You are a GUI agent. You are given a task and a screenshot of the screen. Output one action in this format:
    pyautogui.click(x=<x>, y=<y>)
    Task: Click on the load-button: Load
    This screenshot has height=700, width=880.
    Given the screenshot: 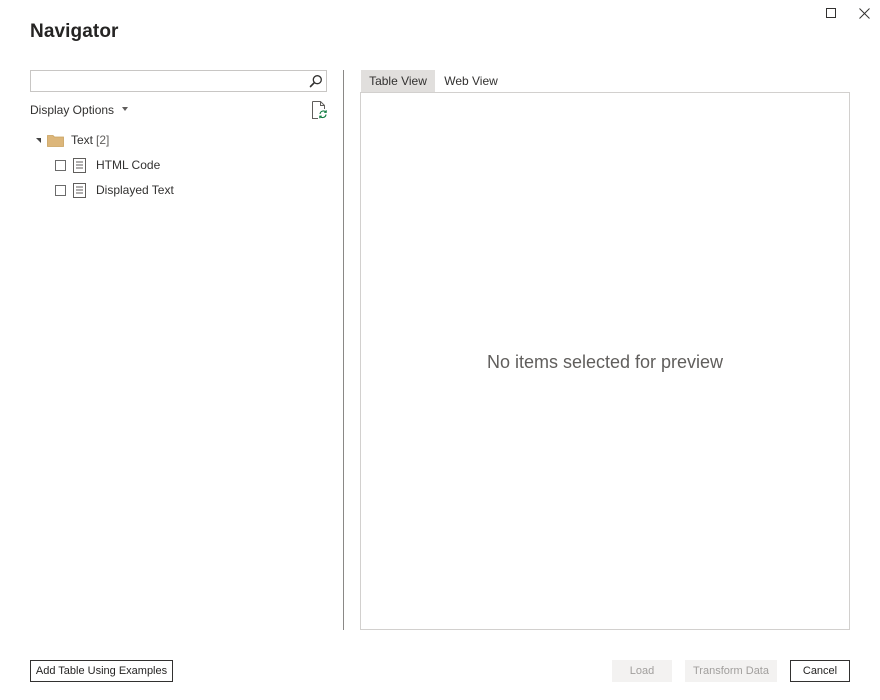 What is the action you would take?
    pyautogui.click(x=642, y=671)
    